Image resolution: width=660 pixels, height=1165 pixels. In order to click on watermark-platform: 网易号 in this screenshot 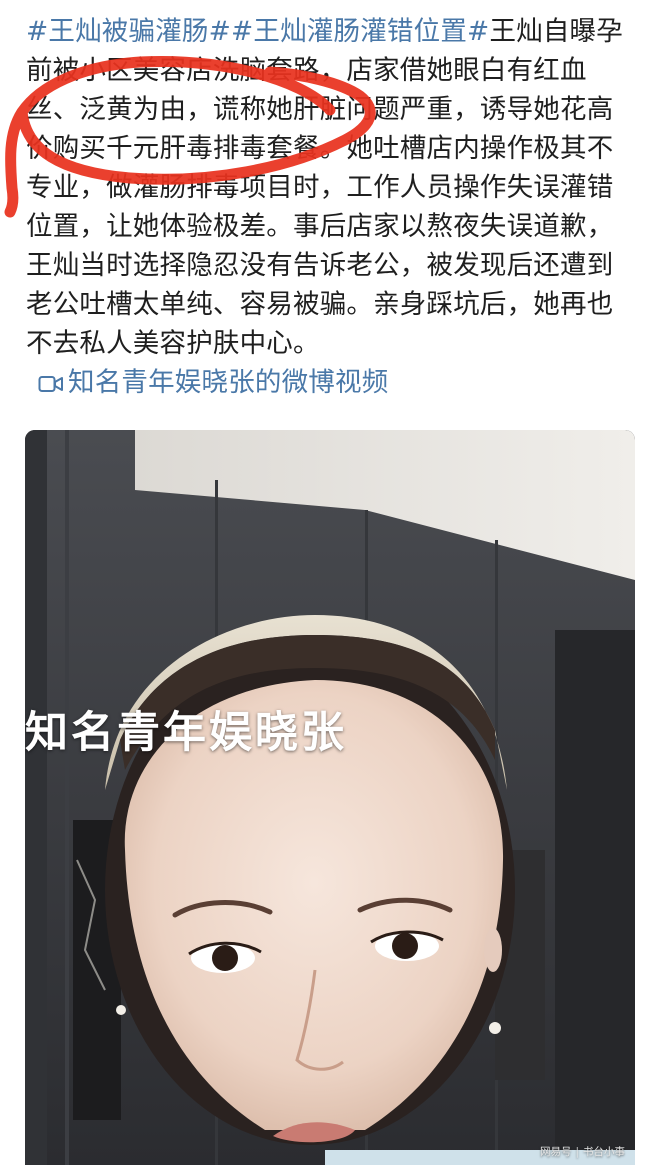, I will do `click(555, 1152)`.